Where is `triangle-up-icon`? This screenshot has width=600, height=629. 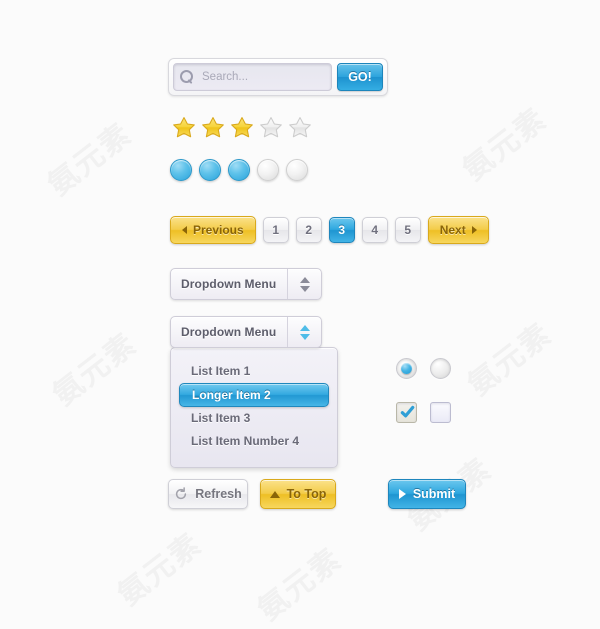
triangle-up-icon is located at coordinates (274, 494).